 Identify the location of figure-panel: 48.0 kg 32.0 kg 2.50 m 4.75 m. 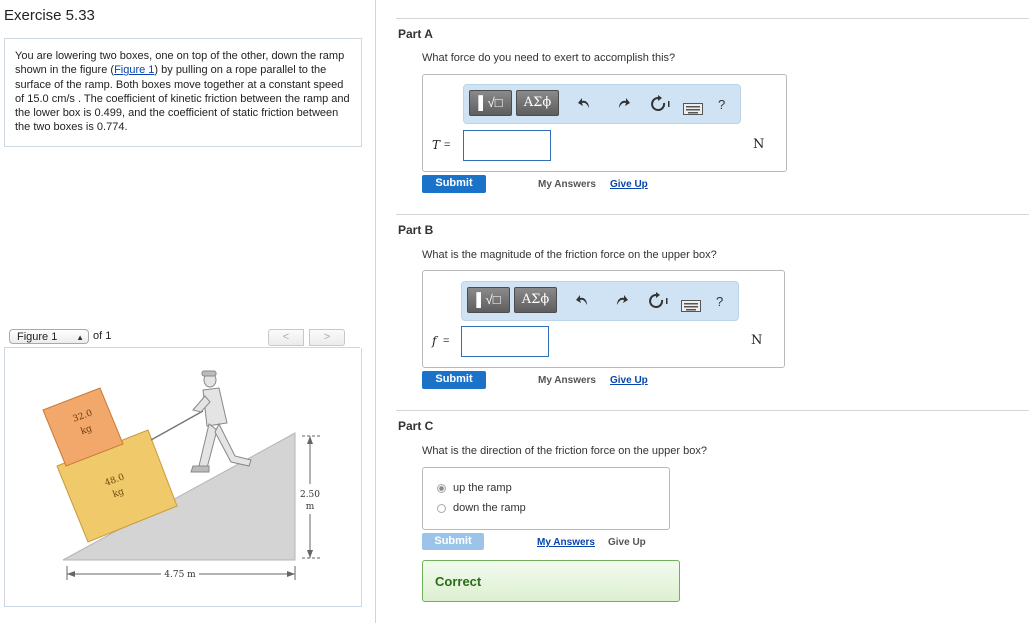
(183, 477).